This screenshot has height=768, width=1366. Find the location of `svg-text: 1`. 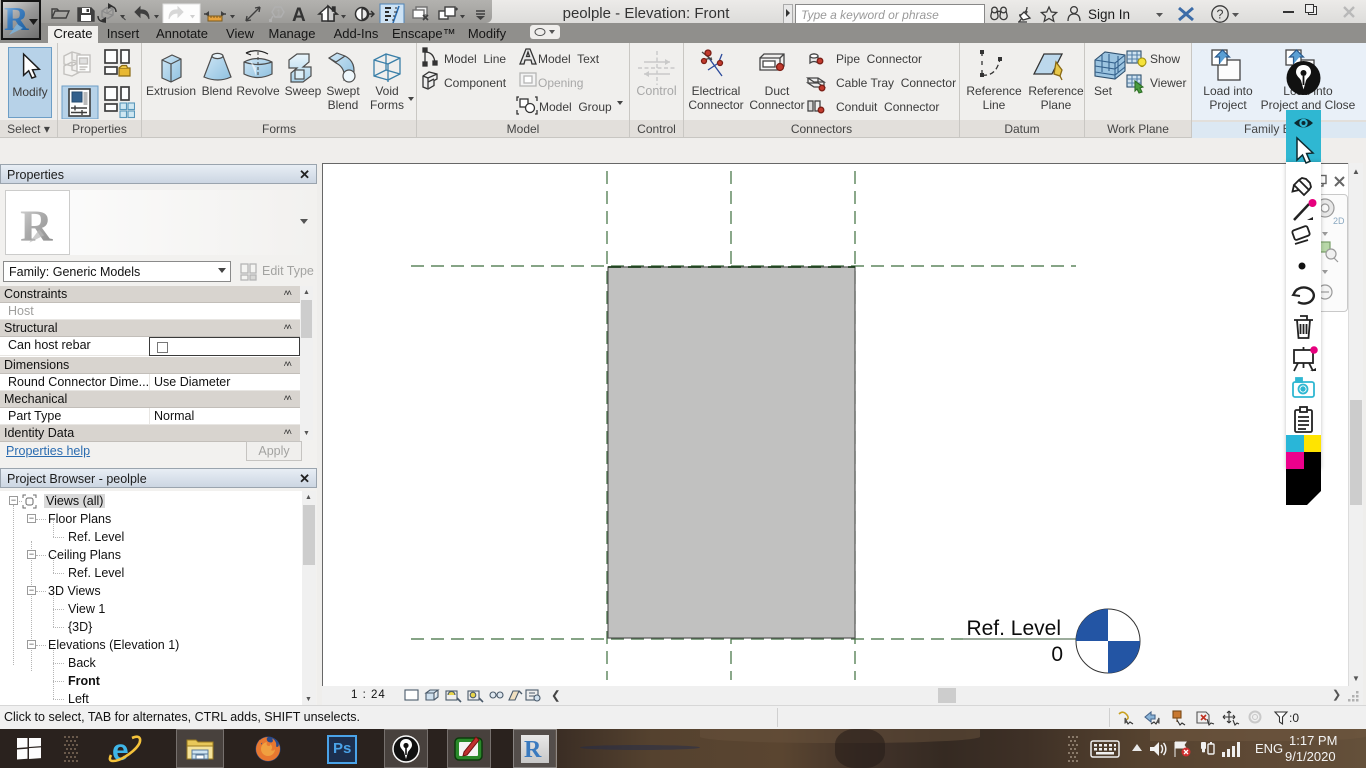

svg-text: 1 is located at coordinates (279, 13).